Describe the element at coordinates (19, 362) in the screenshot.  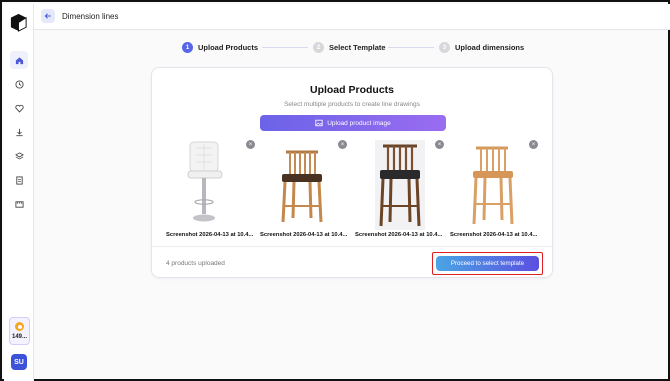
I see `avatar: SU` at that location.